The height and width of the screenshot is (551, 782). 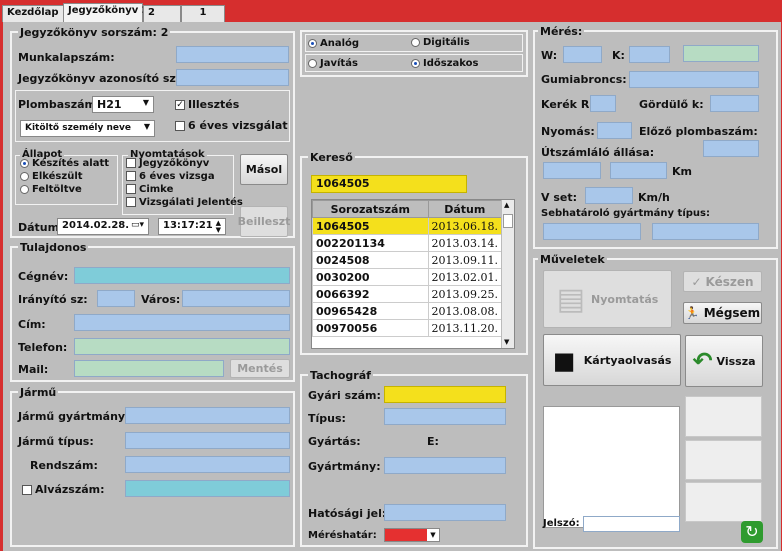 What do you see at coordinates (264, 169) in the screenshot?
I see `masol-button: Másol` at bounding box center [264, 169].